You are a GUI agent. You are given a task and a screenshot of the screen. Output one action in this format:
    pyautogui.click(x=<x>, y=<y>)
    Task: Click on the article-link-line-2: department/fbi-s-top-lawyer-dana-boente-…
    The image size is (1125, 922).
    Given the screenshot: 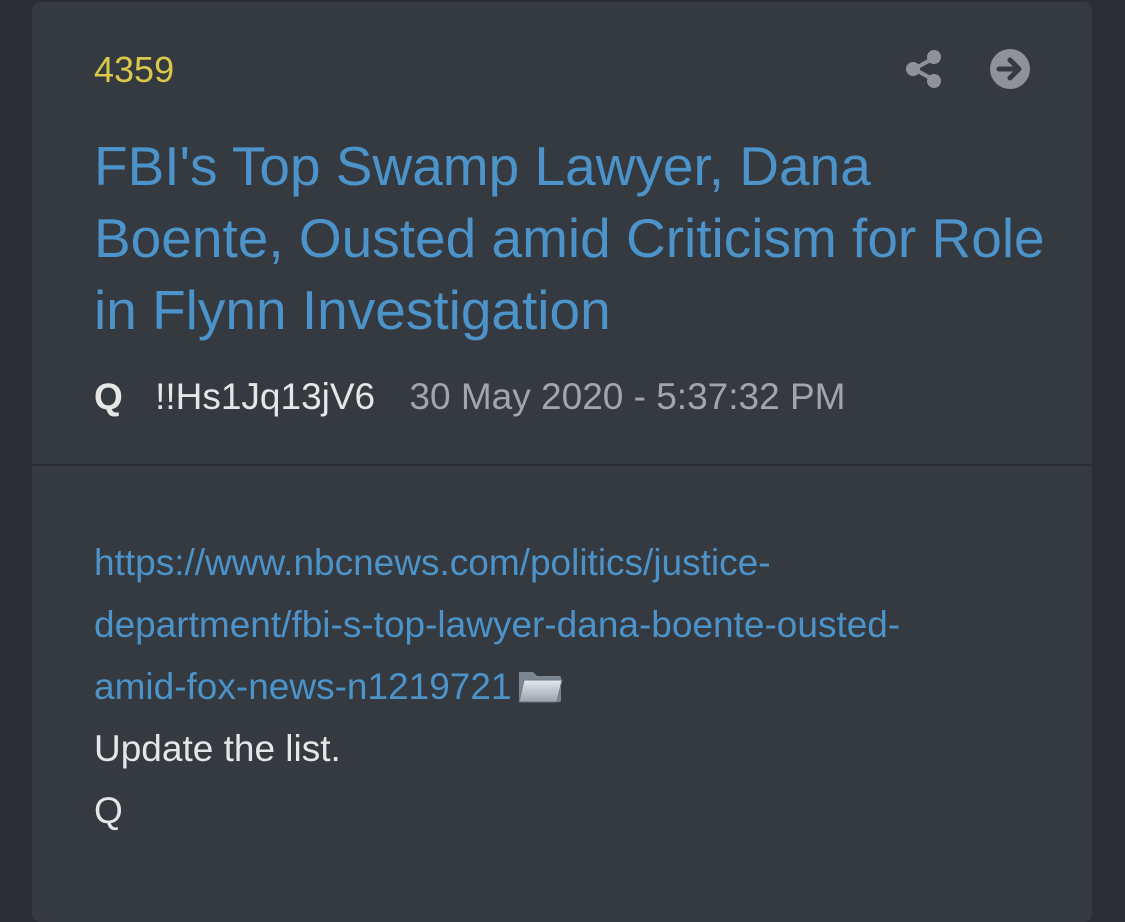 What is the action you would take?
    pyautogui.click(x=574, y=625)
    